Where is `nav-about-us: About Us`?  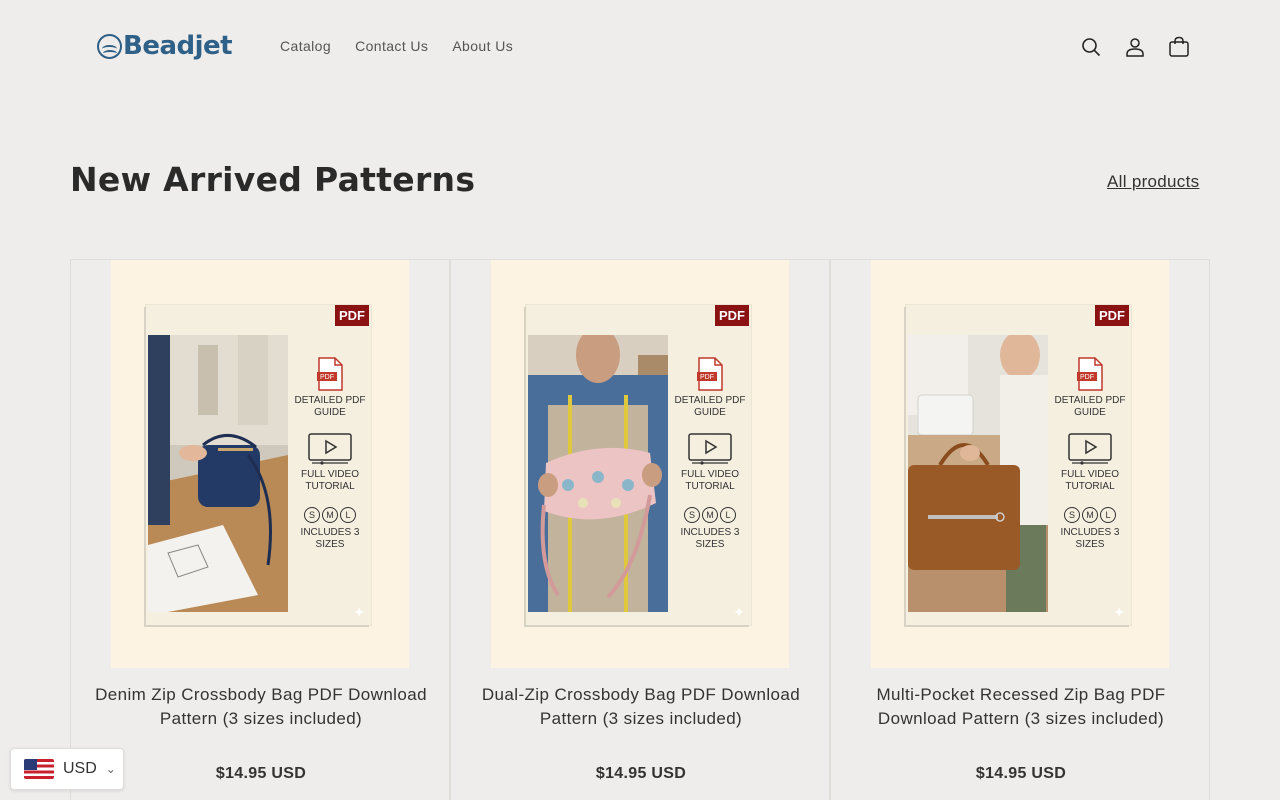
nav-about-us: About Us is located at coordinates (482, 46).